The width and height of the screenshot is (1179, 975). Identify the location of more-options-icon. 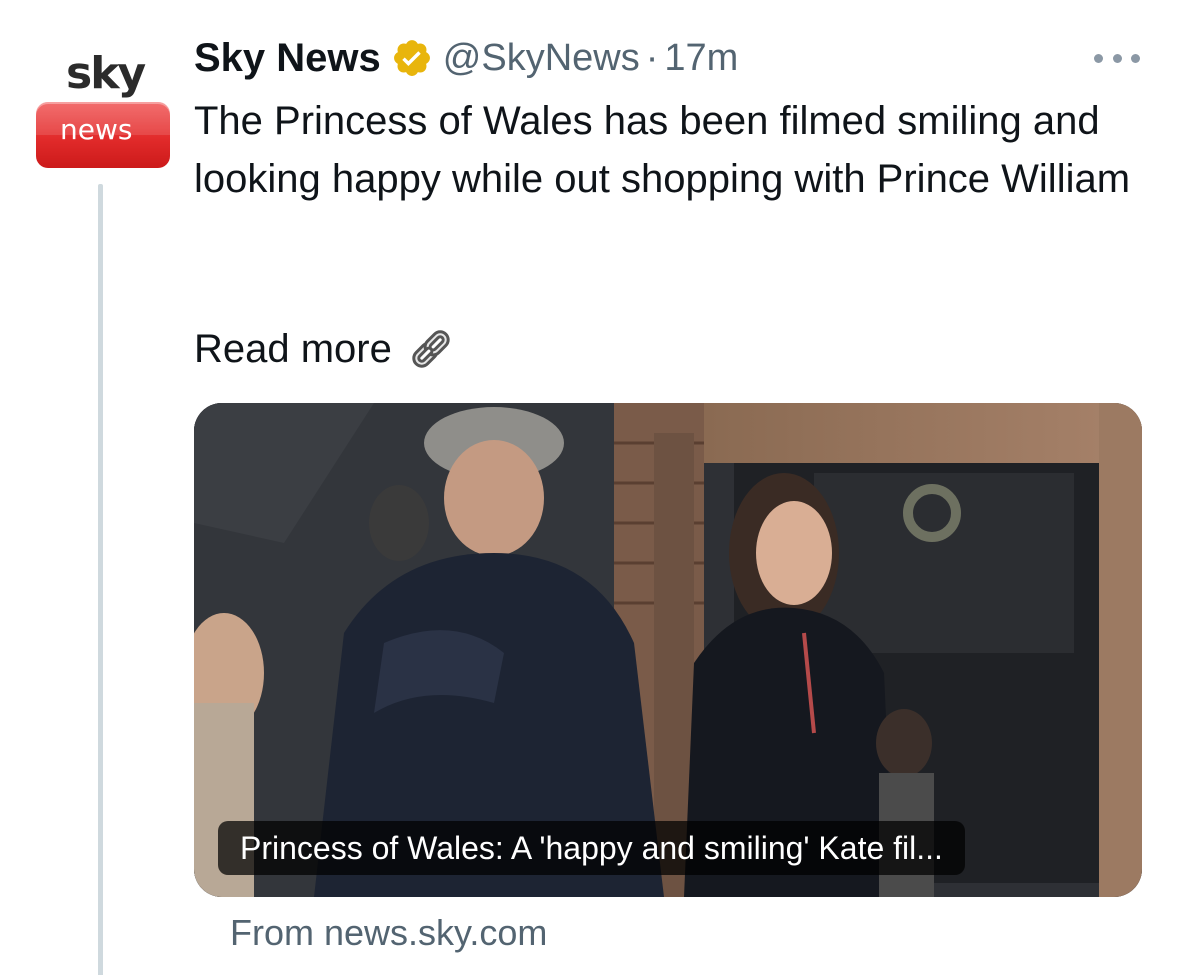
(1117, 58).